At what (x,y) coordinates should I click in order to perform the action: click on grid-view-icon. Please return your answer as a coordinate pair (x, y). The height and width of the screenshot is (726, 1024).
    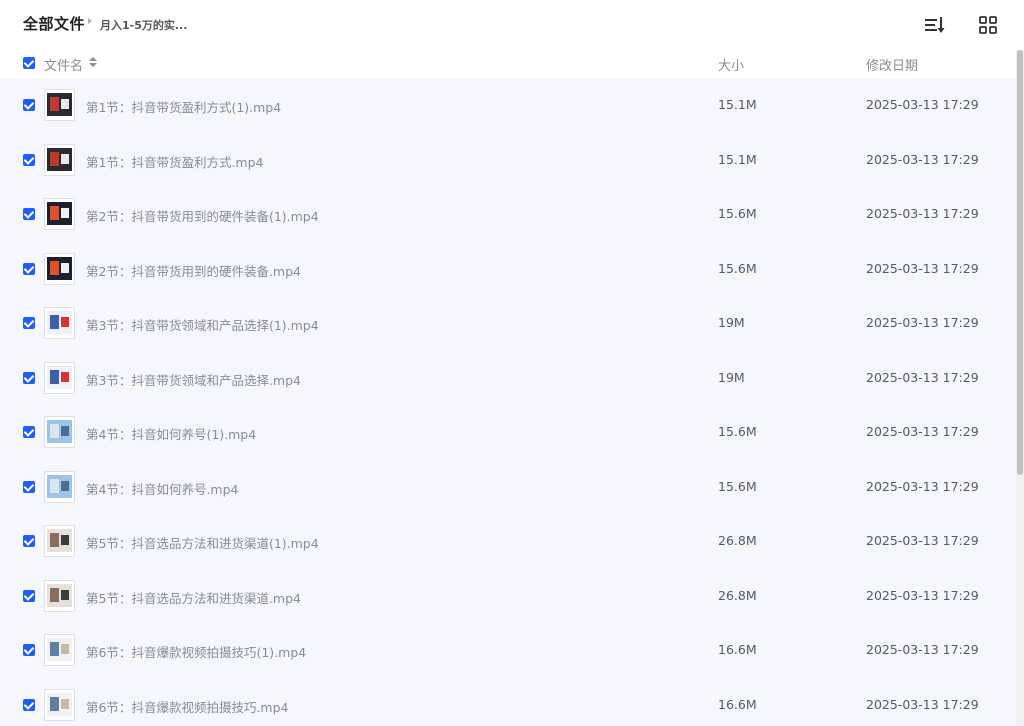
    Looking at the image, I should click on (988, 25).